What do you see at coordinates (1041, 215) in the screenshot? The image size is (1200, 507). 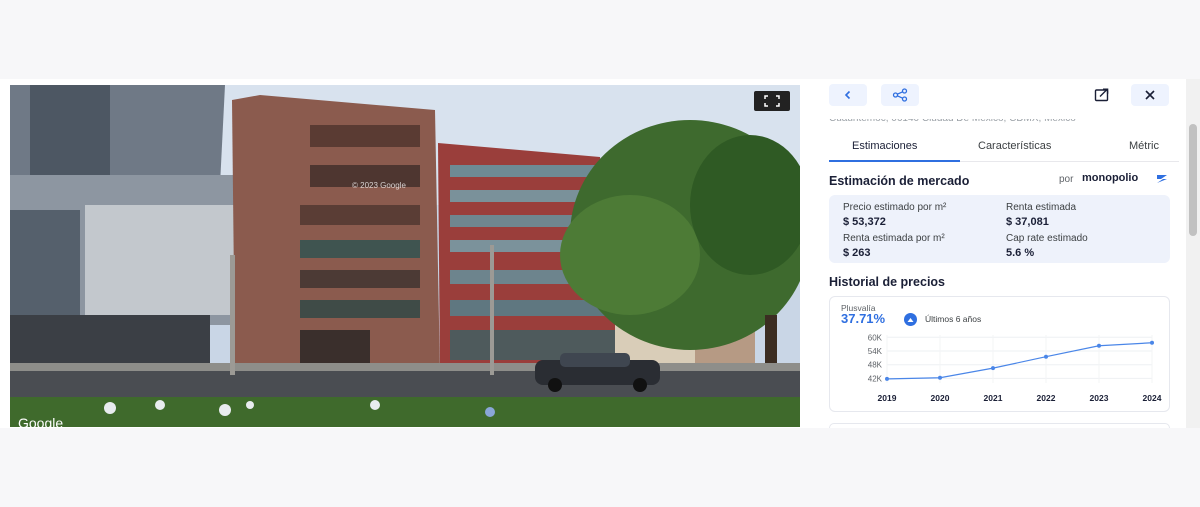 I see `metric-renta: Renta estimada $ 37,081` at bounding box center [1041, 215].